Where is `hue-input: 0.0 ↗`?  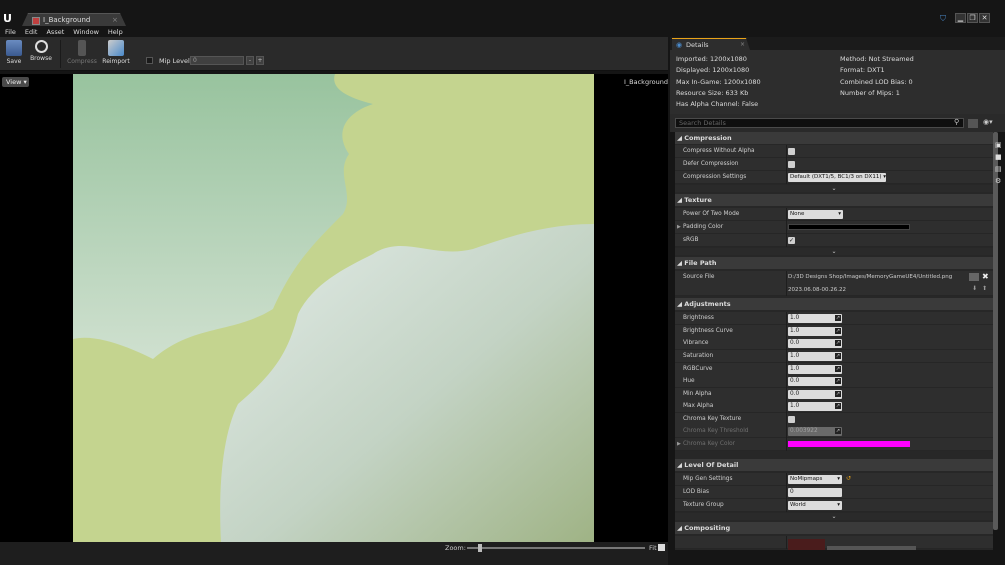
hue-input: 0.0 ↗ is located at coordinates (815, 381).